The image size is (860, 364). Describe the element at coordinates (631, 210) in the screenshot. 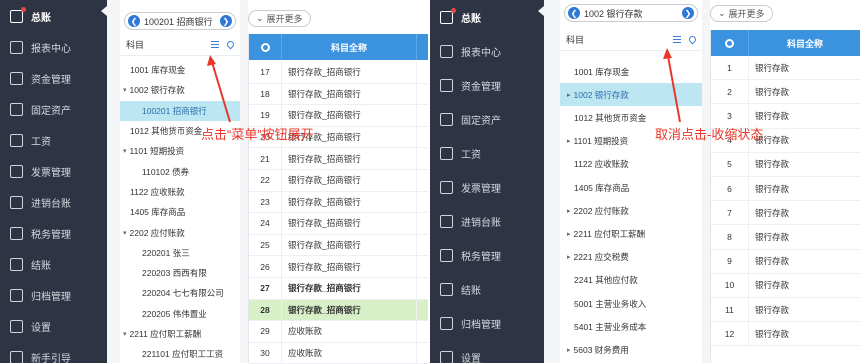

I see `tree-node: ▸ 2202 应付账款` at that location.